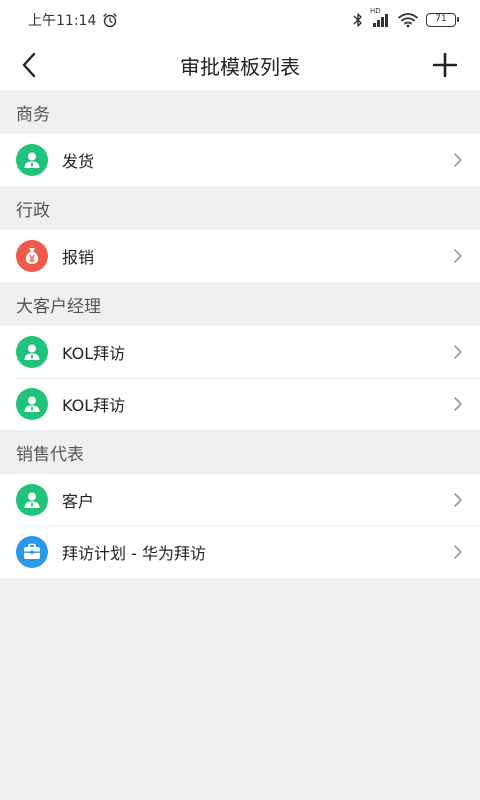  What do you see at coordinates (240, 304) in the screenshot?
I see `section-header: 大客户经理` at bounding box center [240, 304].